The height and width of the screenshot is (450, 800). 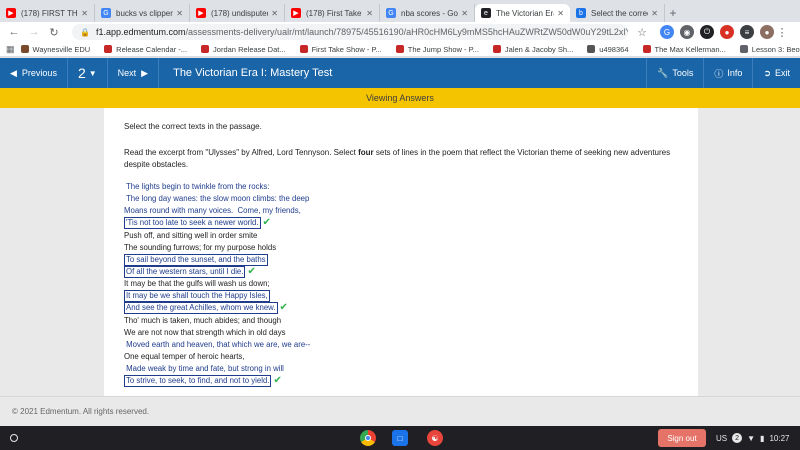 What do you see at coordinates (767, 32) in the screenshot?
I see `avatar: ●` at bounding box center [767, 32].